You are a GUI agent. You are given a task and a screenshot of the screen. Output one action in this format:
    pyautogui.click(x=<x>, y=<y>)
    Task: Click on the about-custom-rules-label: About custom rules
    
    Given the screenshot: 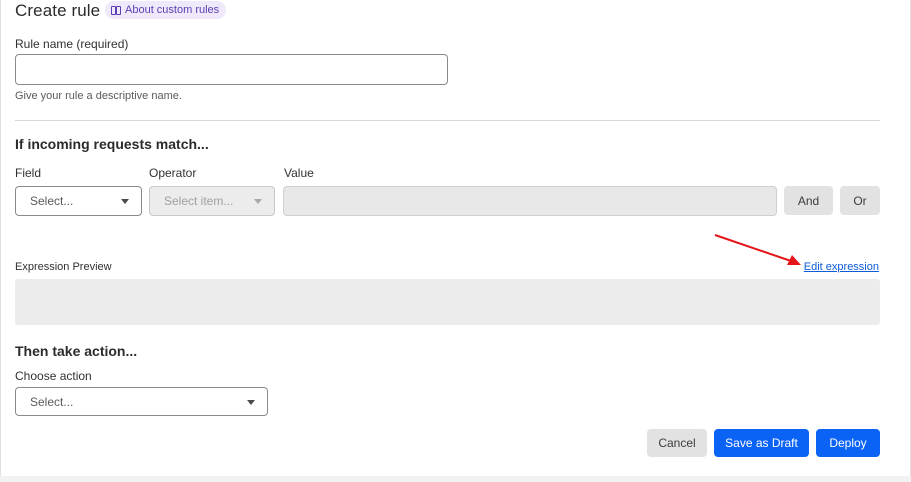 What is the action you would take?
    pyautogui.click(x=172, y=10)
    